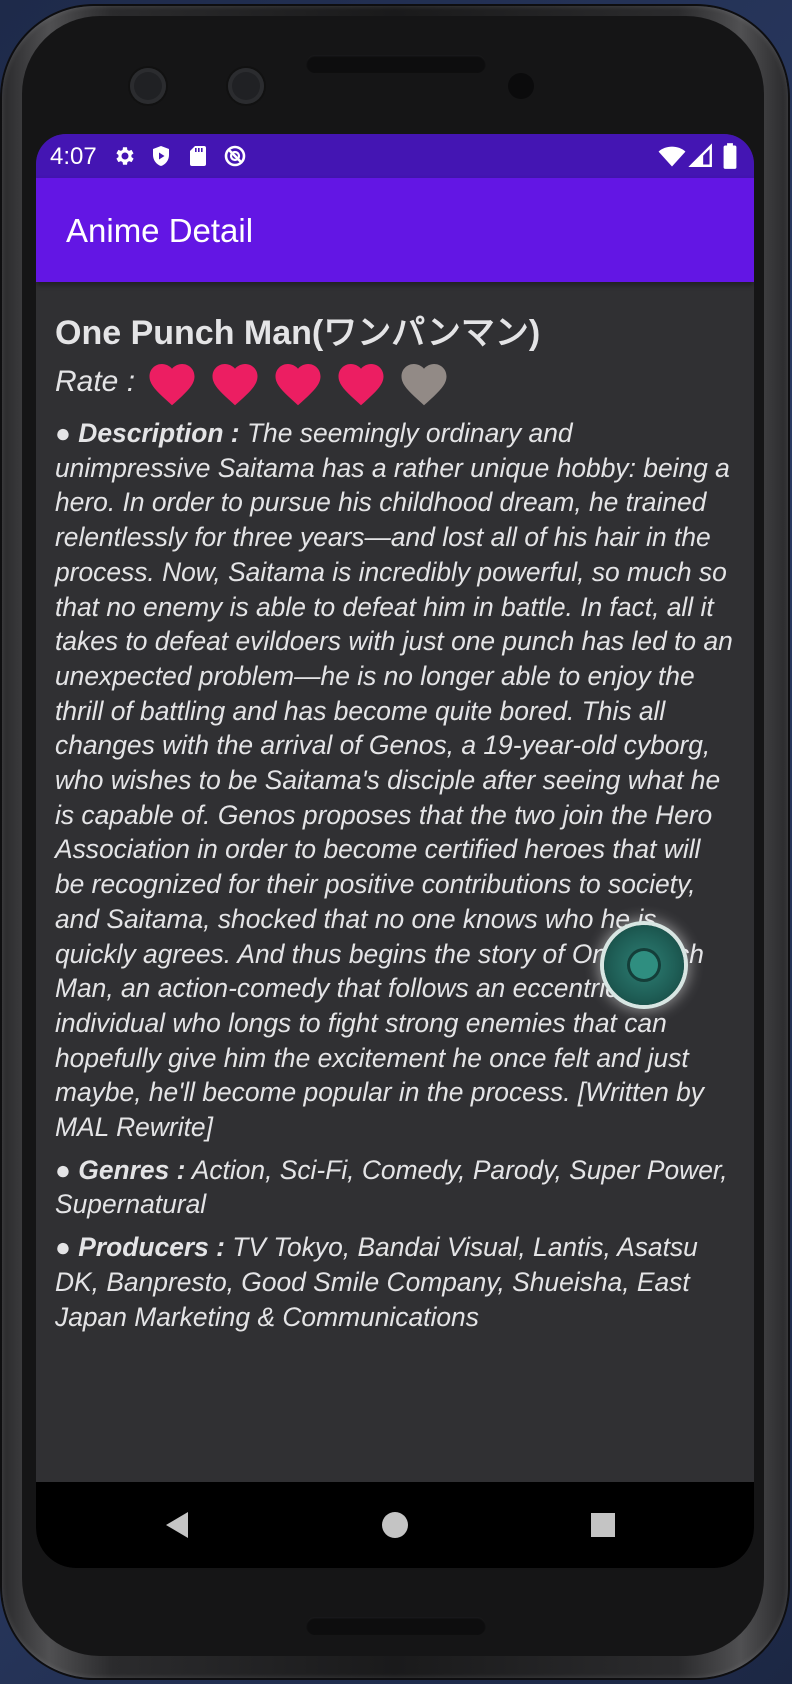 This screenshot has width=792, height=1684. What do you see at coordinates (161, 156) in the screenshot?
I see `shield-icon` at bounding box center [161, 156].